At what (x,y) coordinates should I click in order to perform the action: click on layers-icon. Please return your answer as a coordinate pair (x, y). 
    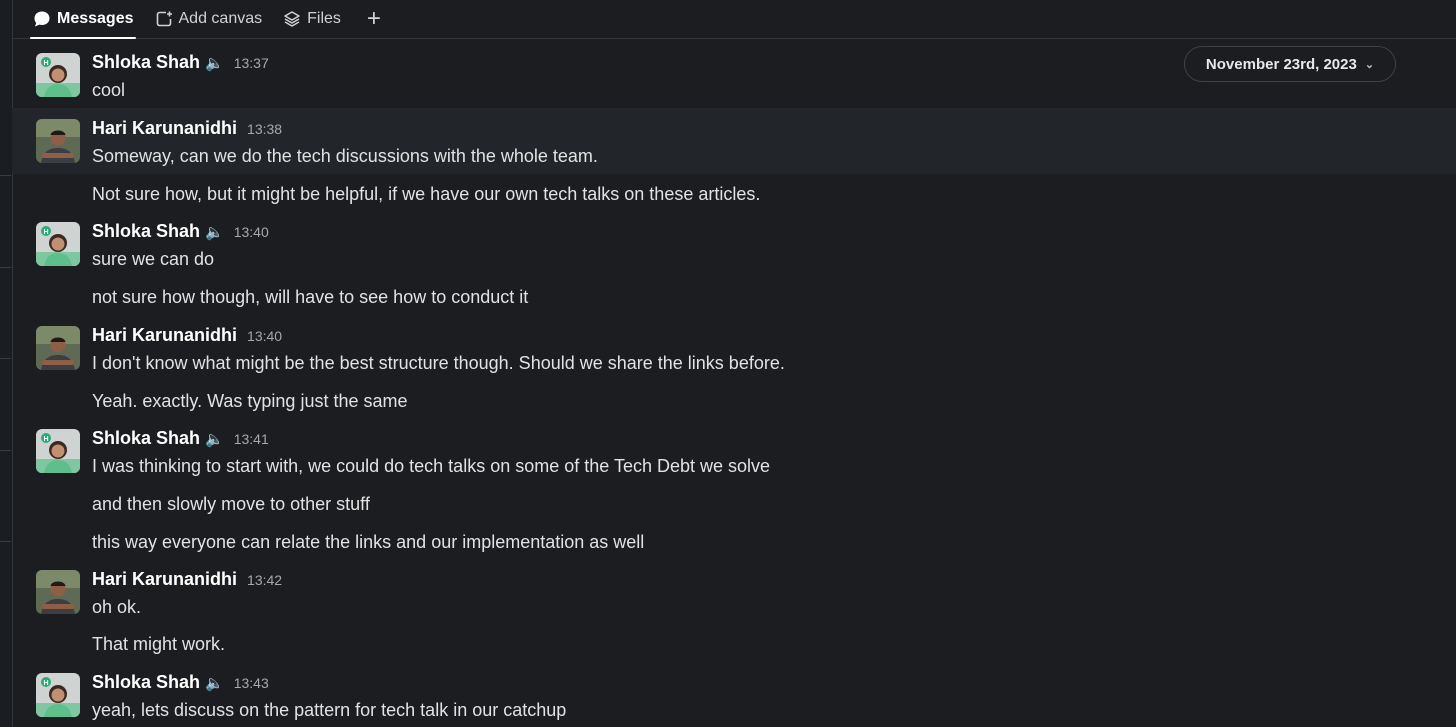
    Looking at the image, I should click on (292, 19).